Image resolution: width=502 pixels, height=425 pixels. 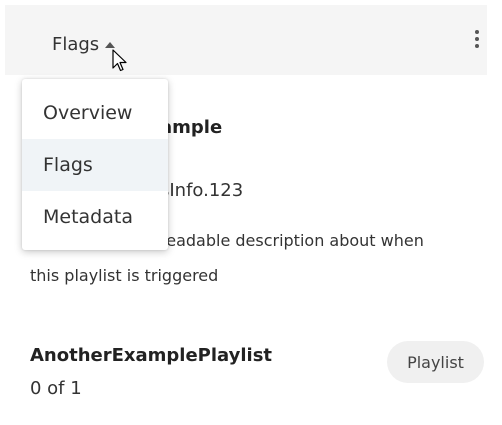 I want to click on view-dropdown-trigger: Flags, so click(x=84, y=44).